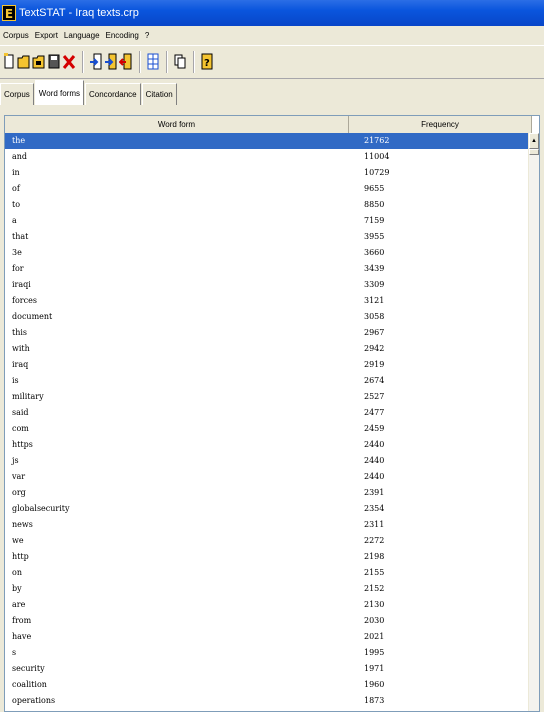  Describe the element at coordinates (19, 140) in the screenshot. I see `word-form-cell: the` at that location.